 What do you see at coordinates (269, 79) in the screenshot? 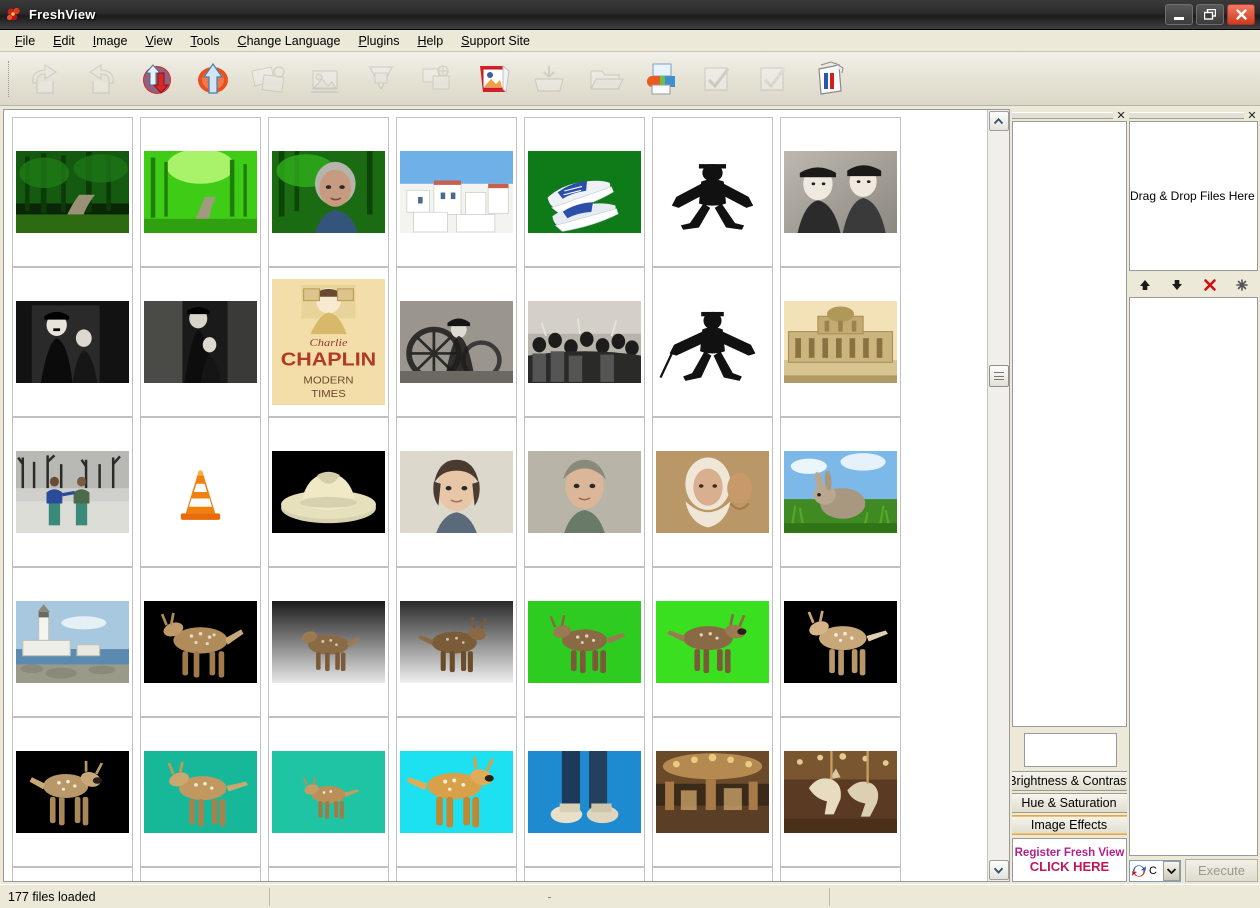
I see `rename-files-button` at bounding box center [269, 79].